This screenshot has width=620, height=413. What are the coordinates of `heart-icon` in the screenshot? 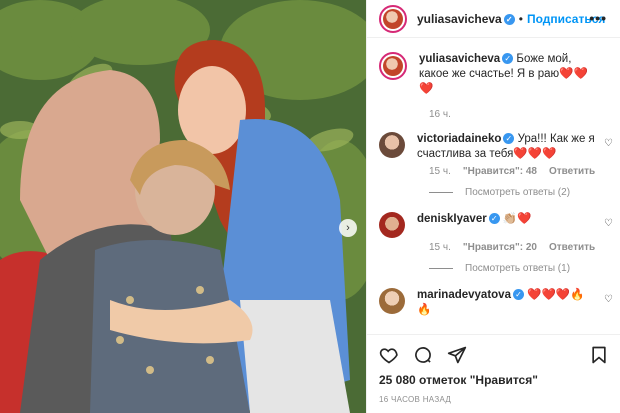 It's located at (389, 355).